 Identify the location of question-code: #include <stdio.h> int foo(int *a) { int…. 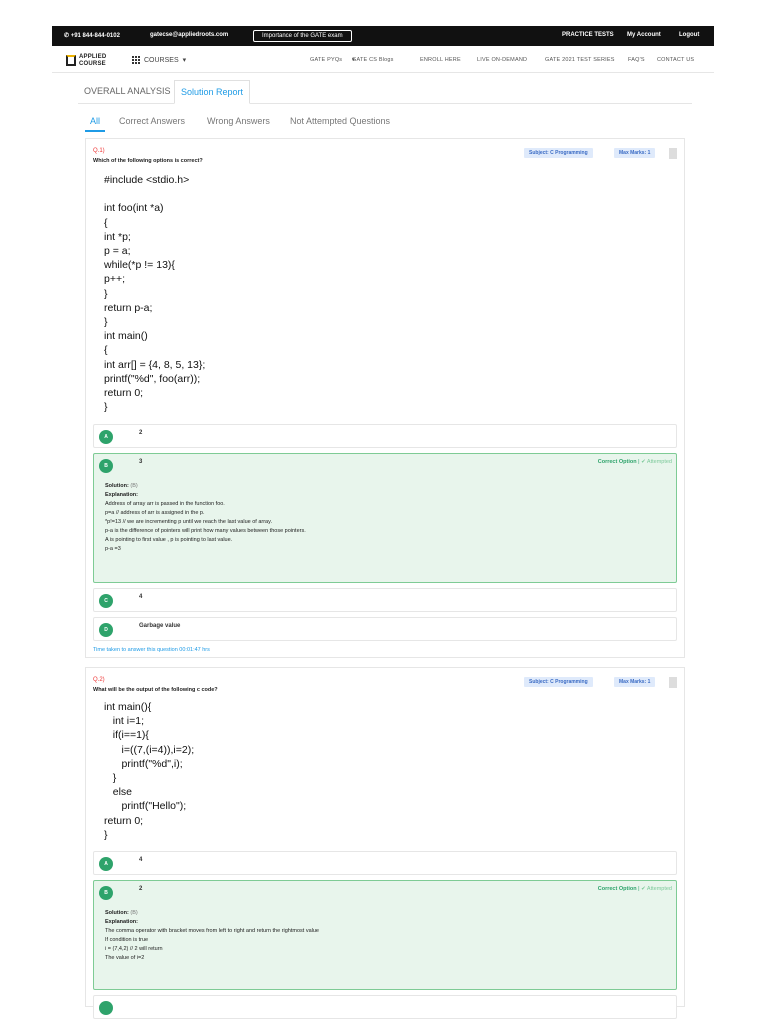
(155, 294).